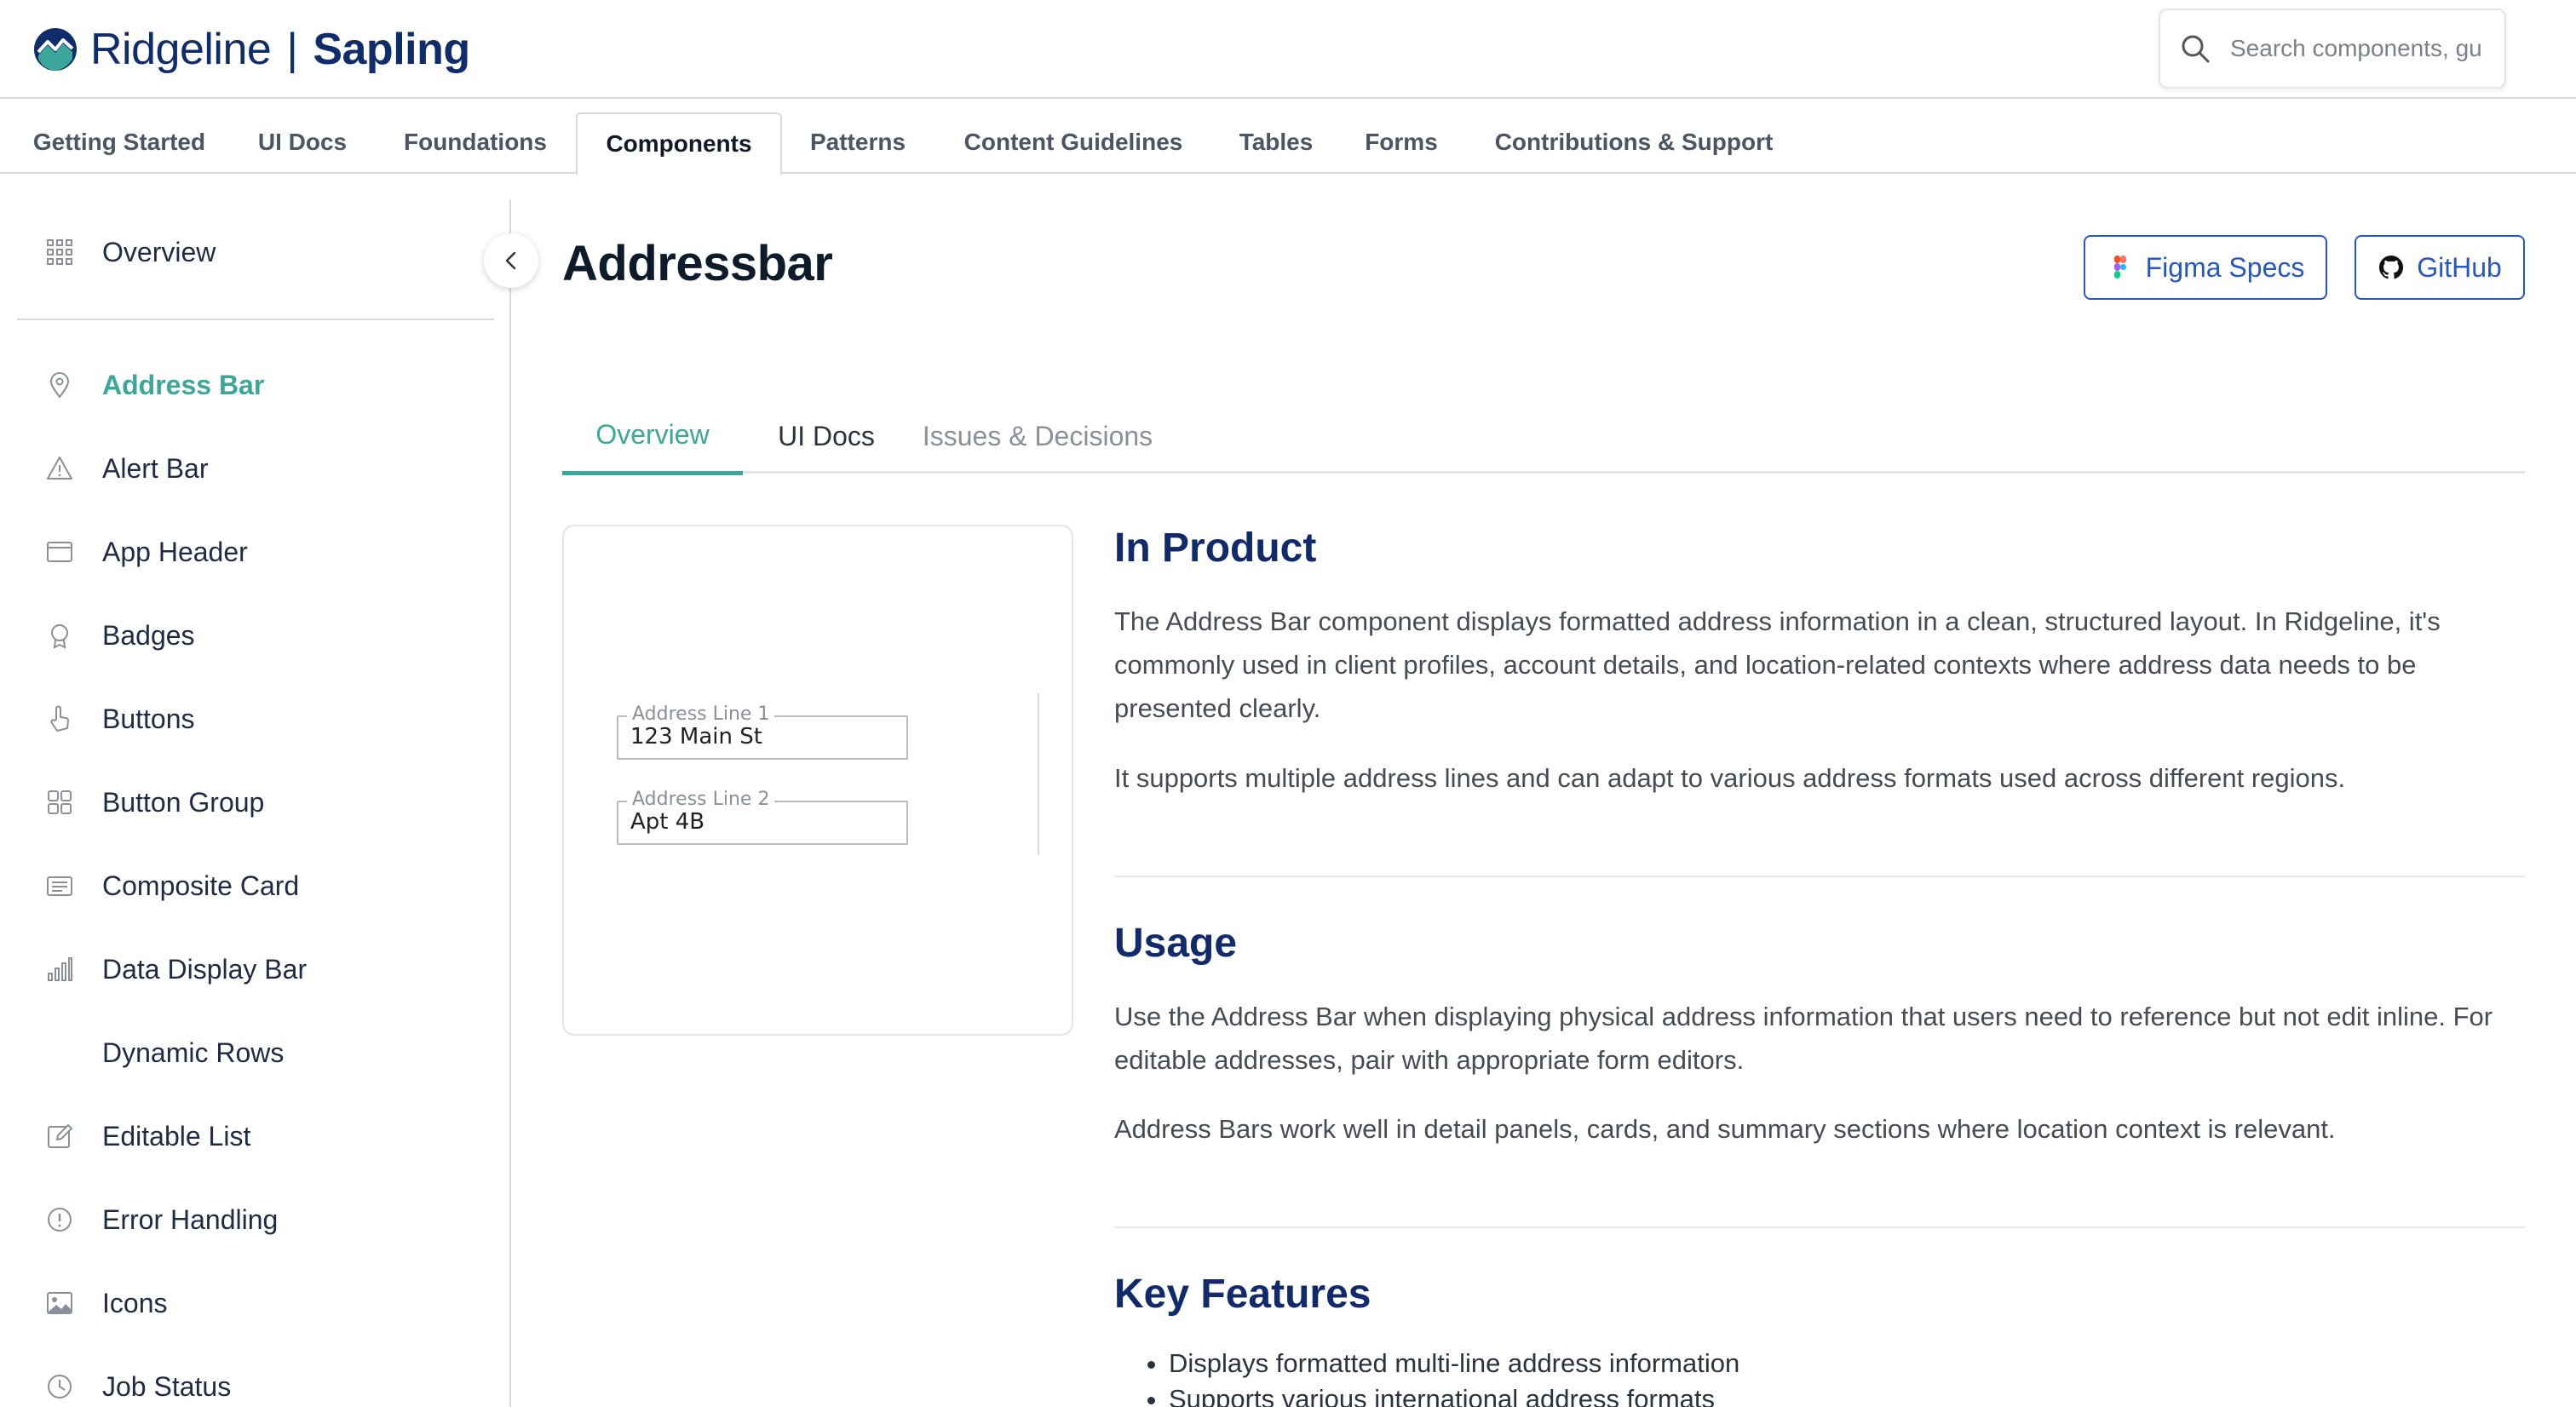  Describe the element at coordinates (1543, 437) in the screenshot. I see `content-tabs: Overview UI Docs Issues & Decisions` at that location.